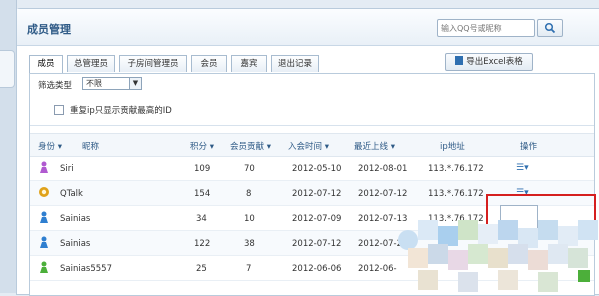 Image resolution: width=599 pixels, height=296 pixels. What do you see at coordinates (383, 194) in the screenshot?
I see `last-online: 2012-07-12` at bounding box center [383, 194].